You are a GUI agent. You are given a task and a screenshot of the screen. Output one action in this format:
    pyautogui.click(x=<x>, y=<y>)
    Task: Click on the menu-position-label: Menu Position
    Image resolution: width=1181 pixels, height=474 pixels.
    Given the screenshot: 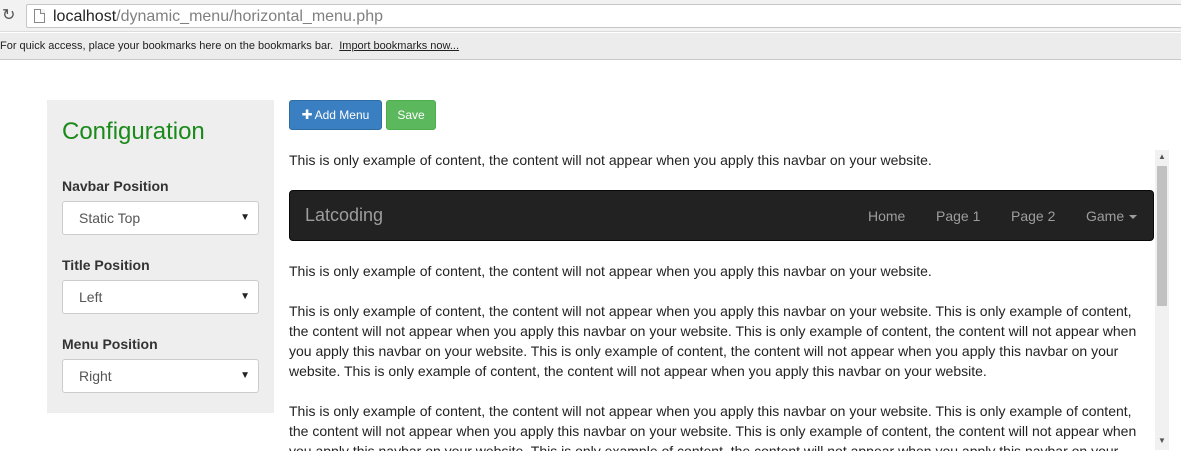 What is the action you would take?
    pyautogui.click(x=110, y=344)
    